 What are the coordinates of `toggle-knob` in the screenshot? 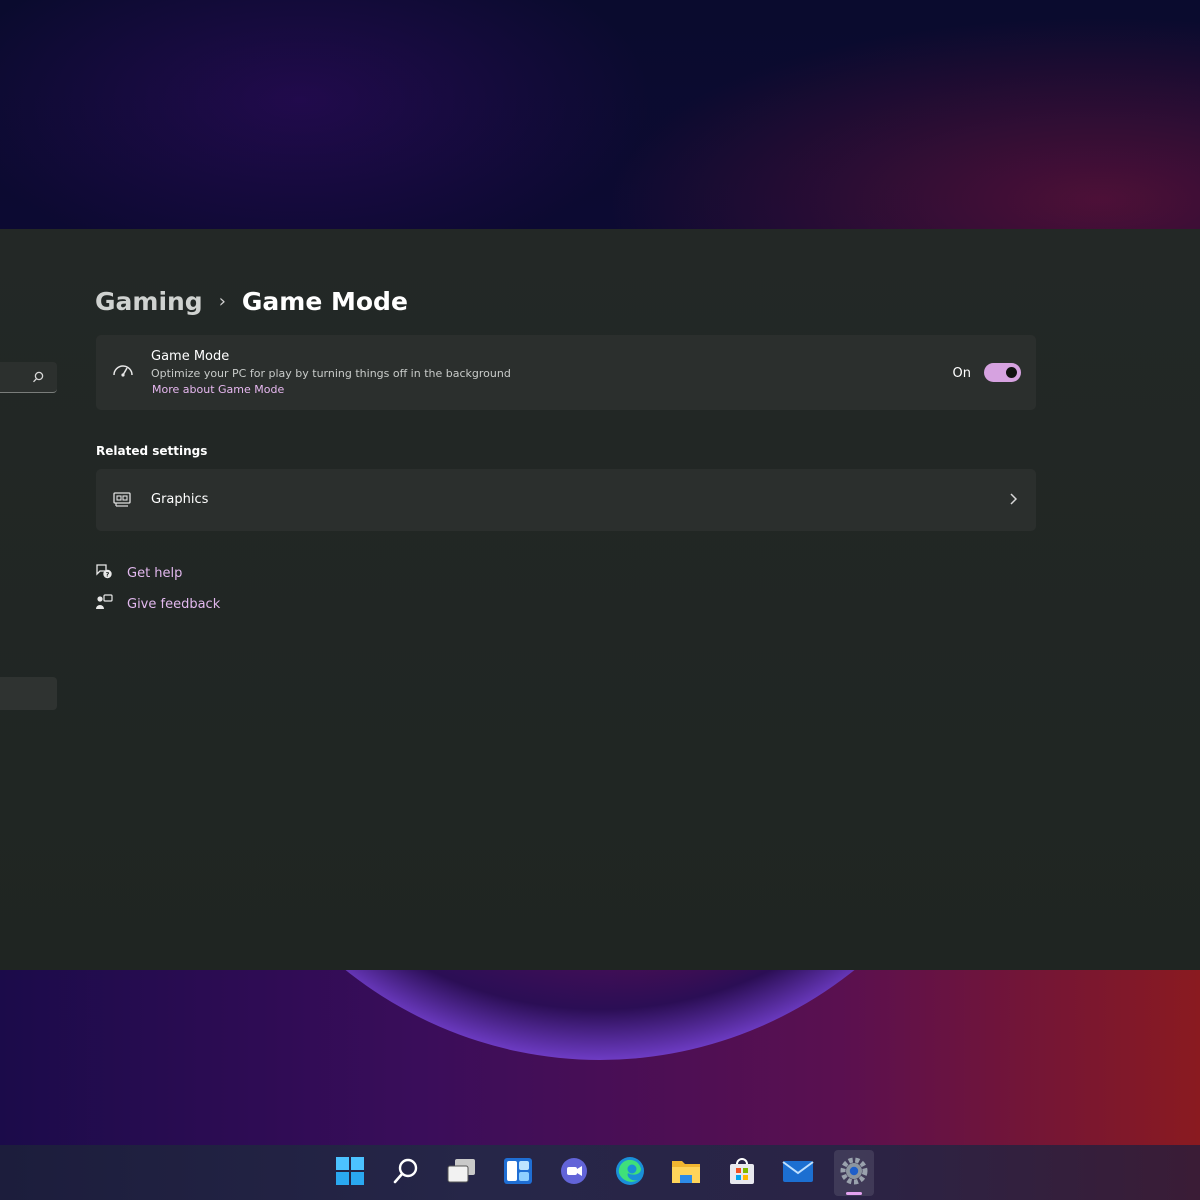 It's located at (1011, 372).